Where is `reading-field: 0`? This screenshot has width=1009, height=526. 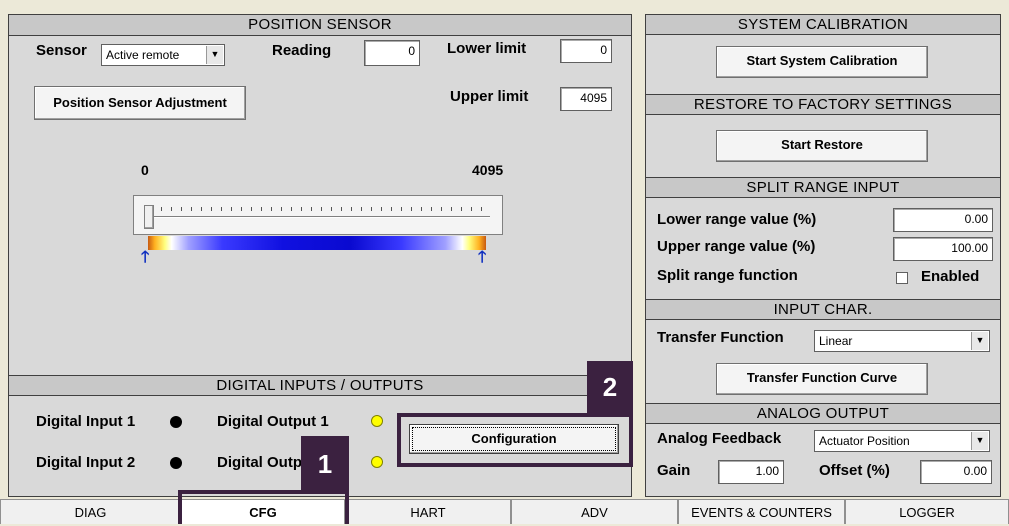
reading-field: 0 is located at coordinates (392, 53).